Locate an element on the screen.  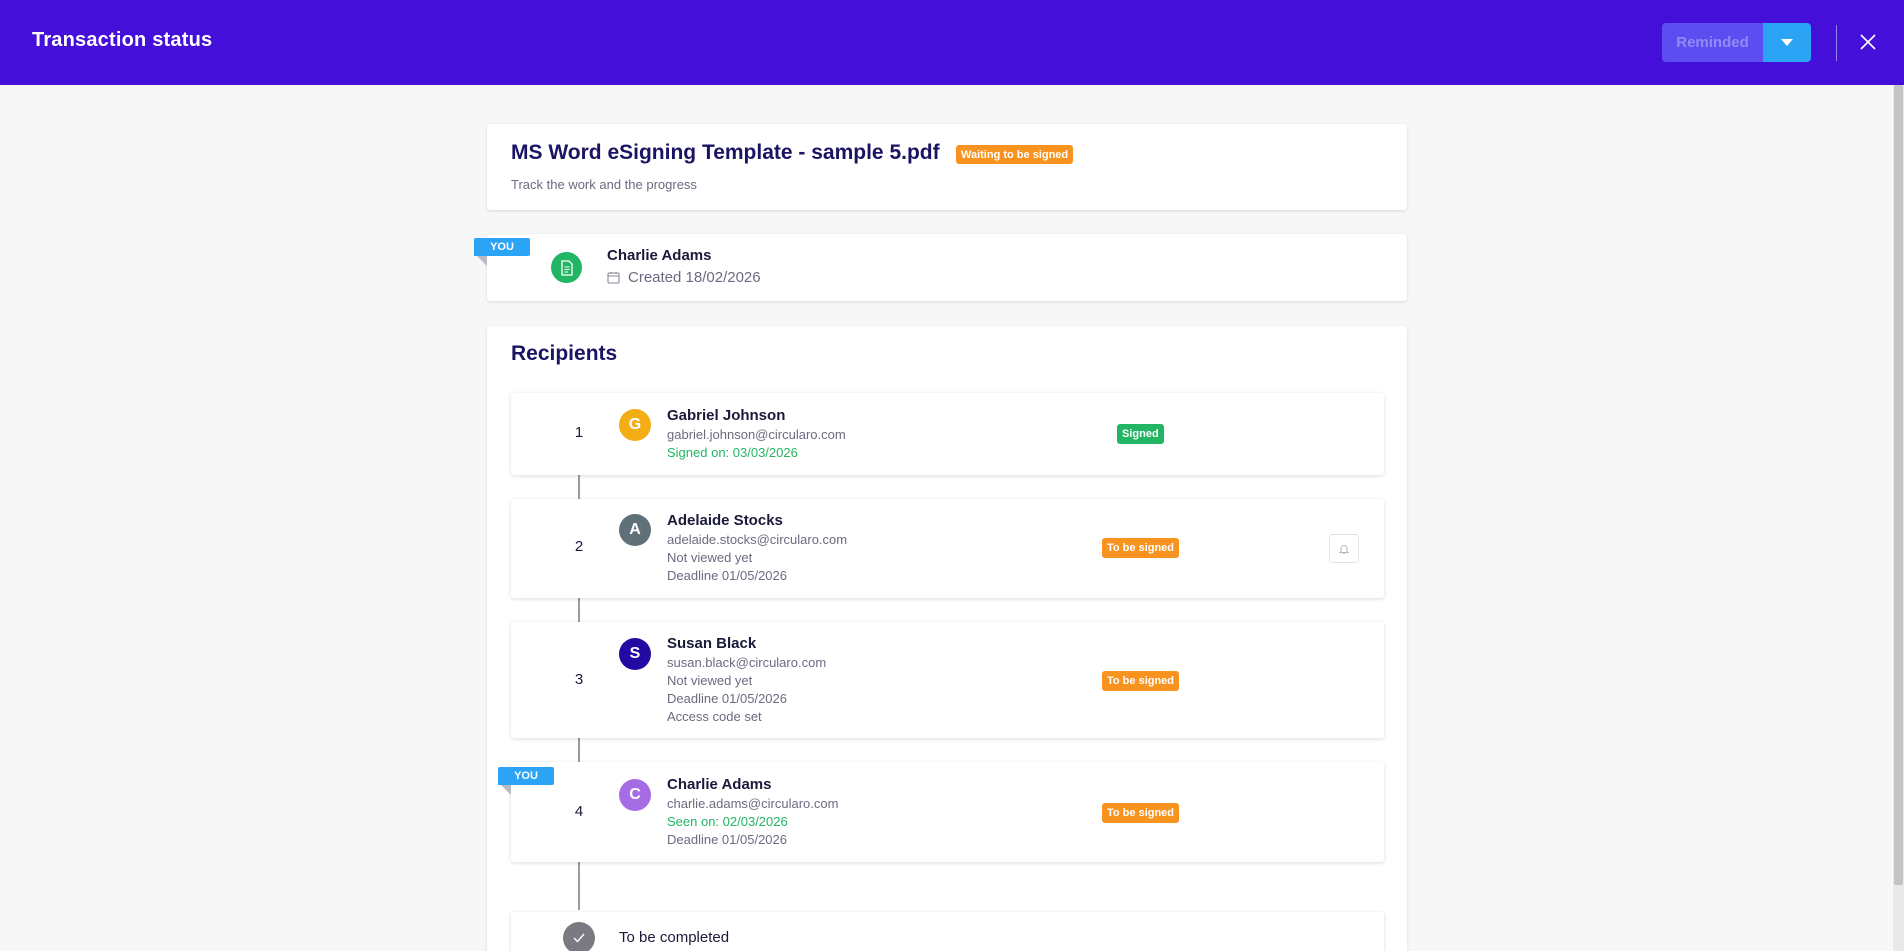
step-number: 2 is located at coordinates (579, 546).